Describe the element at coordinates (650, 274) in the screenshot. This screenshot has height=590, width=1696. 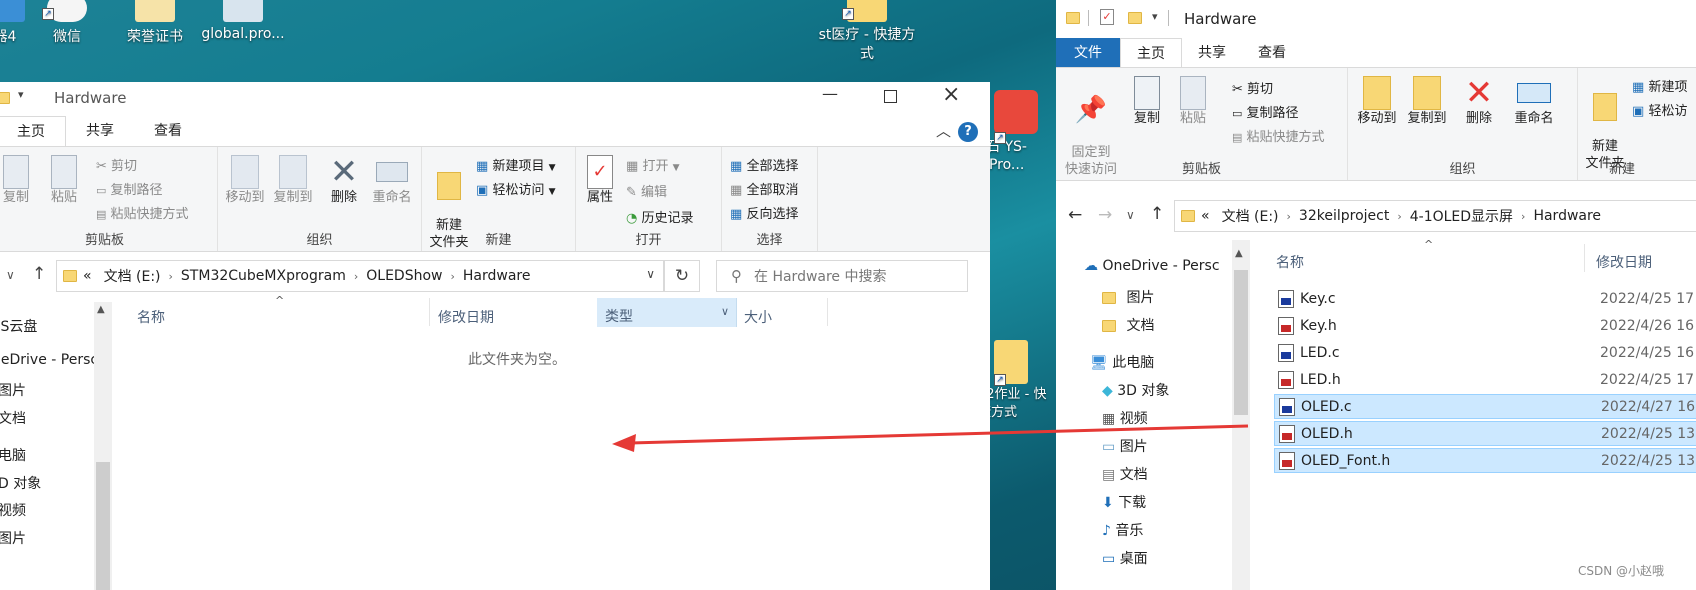
I see `address-dropdown-icon: ∨` at that location.